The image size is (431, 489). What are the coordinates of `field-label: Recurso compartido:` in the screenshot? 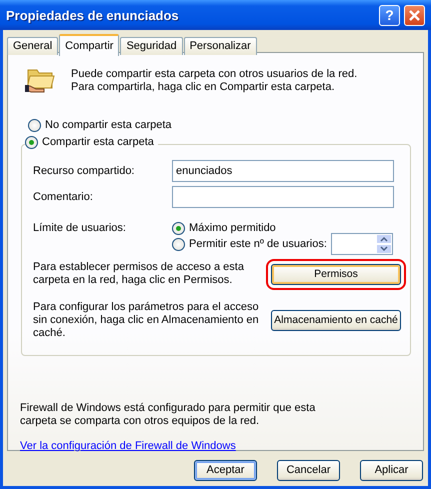 It's located at (84, 171).